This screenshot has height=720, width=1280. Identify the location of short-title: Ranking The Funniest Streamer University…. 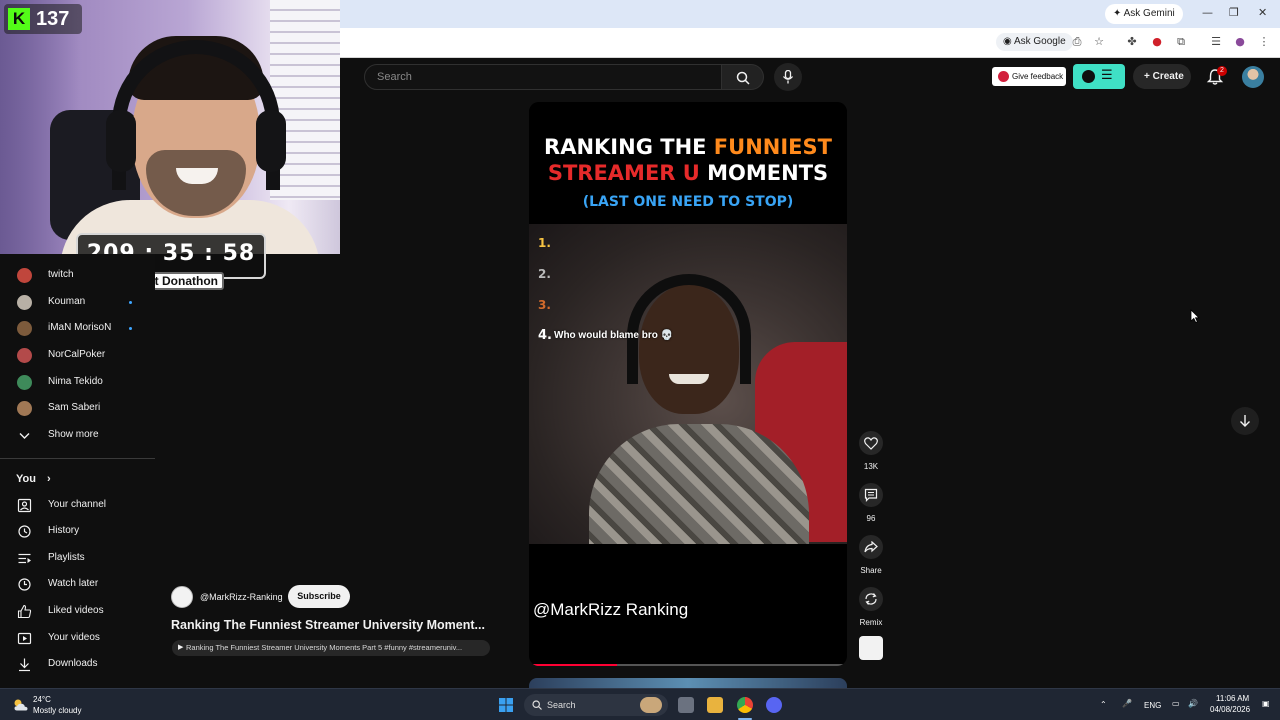
(331, 625).